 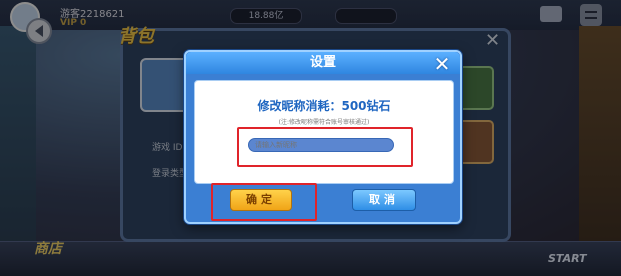 I want to click on rename-cost-text: 修改昵称消耗：500钻石, so click(x=324, y=106).